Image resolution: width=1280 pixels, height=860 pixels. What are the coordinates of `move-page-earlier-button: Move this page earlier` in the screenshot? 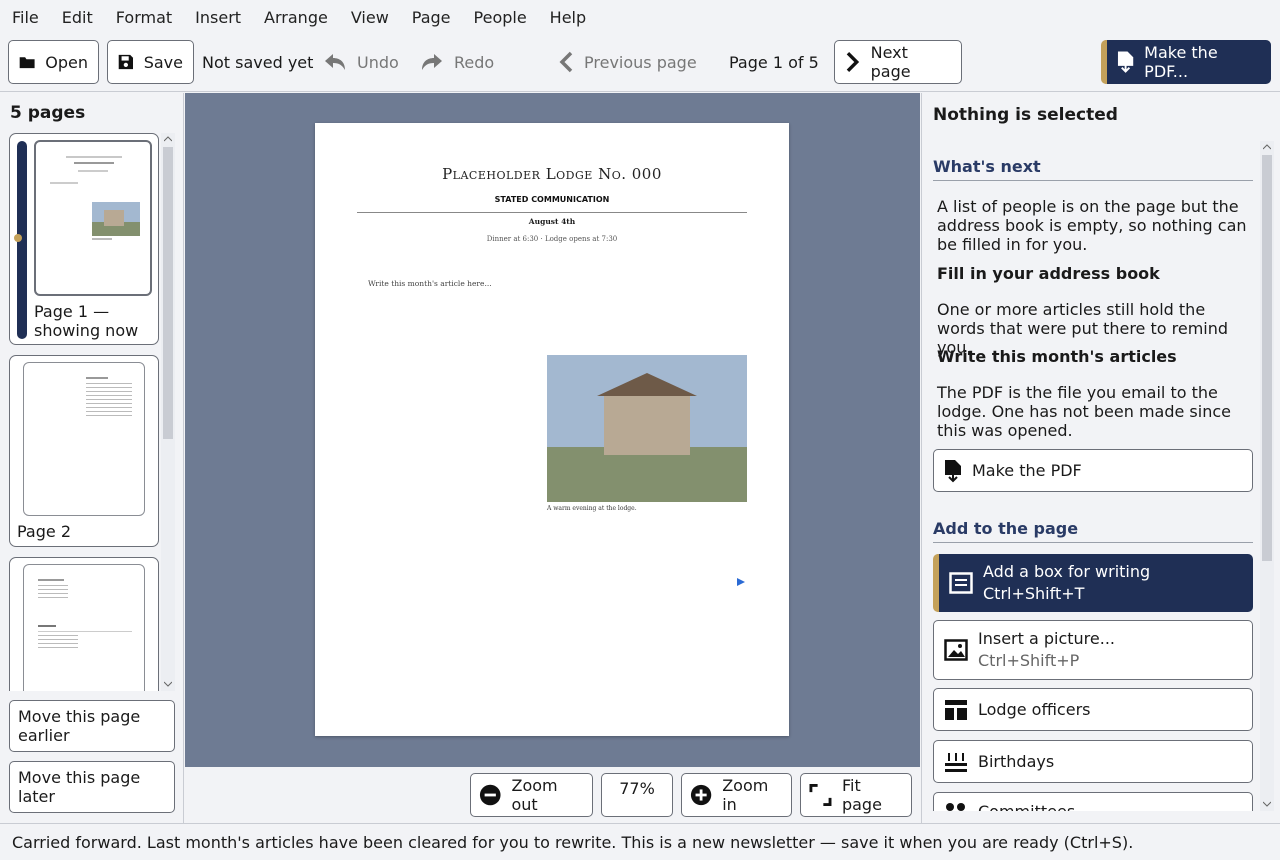 It's located at (92, 726).